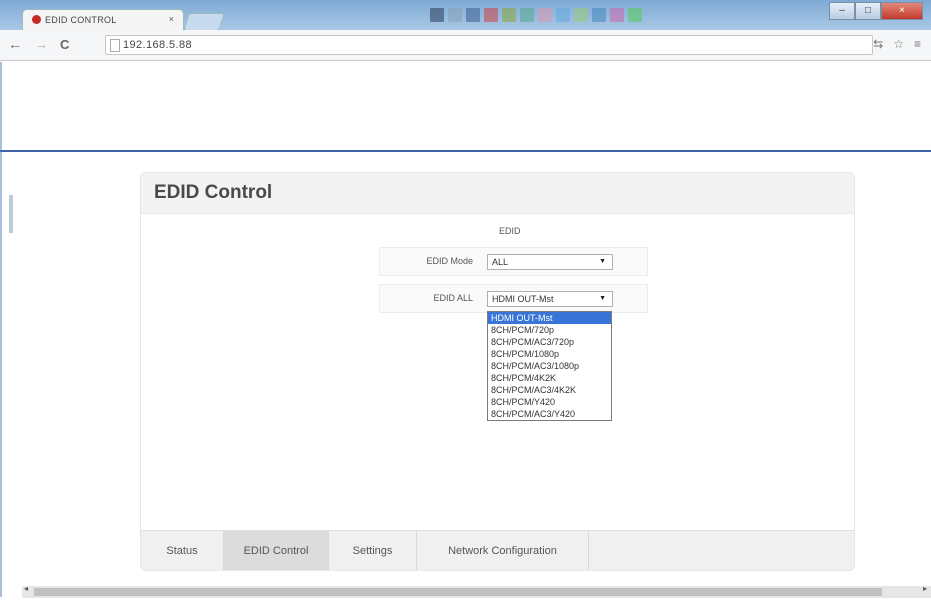  What do you see at coordinates (171, 19) in the screenshot?
I see `tab-close-icon: ×` at bounding box center [171, 19].